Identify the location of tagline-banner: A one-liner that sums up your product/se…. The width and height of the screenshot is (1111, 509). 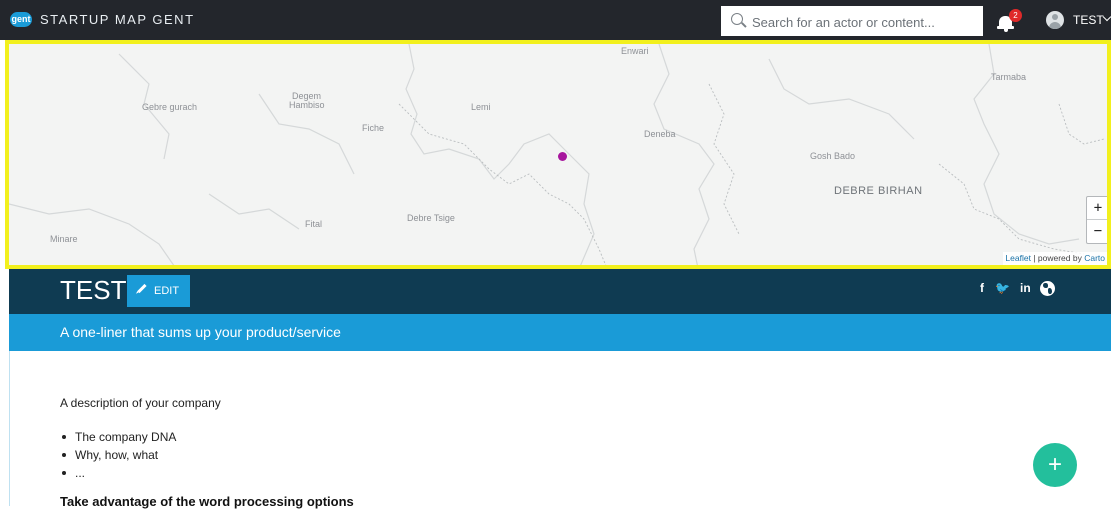
(560, 332).